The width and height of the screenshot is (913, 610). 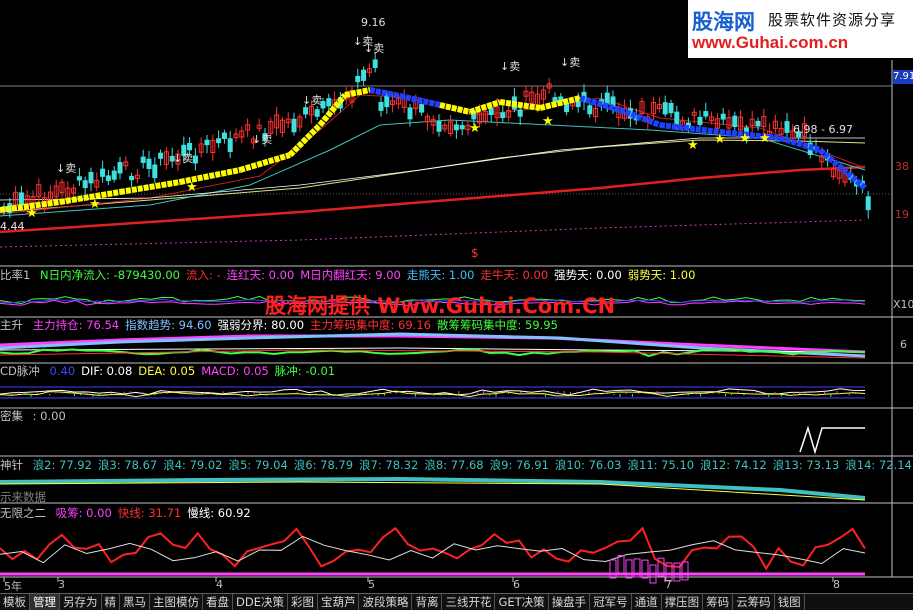 What do you see at coordinates (23, 513) in the screenshot?
I see `panel6-title: 无限之二` at bounding box center [23, 513].